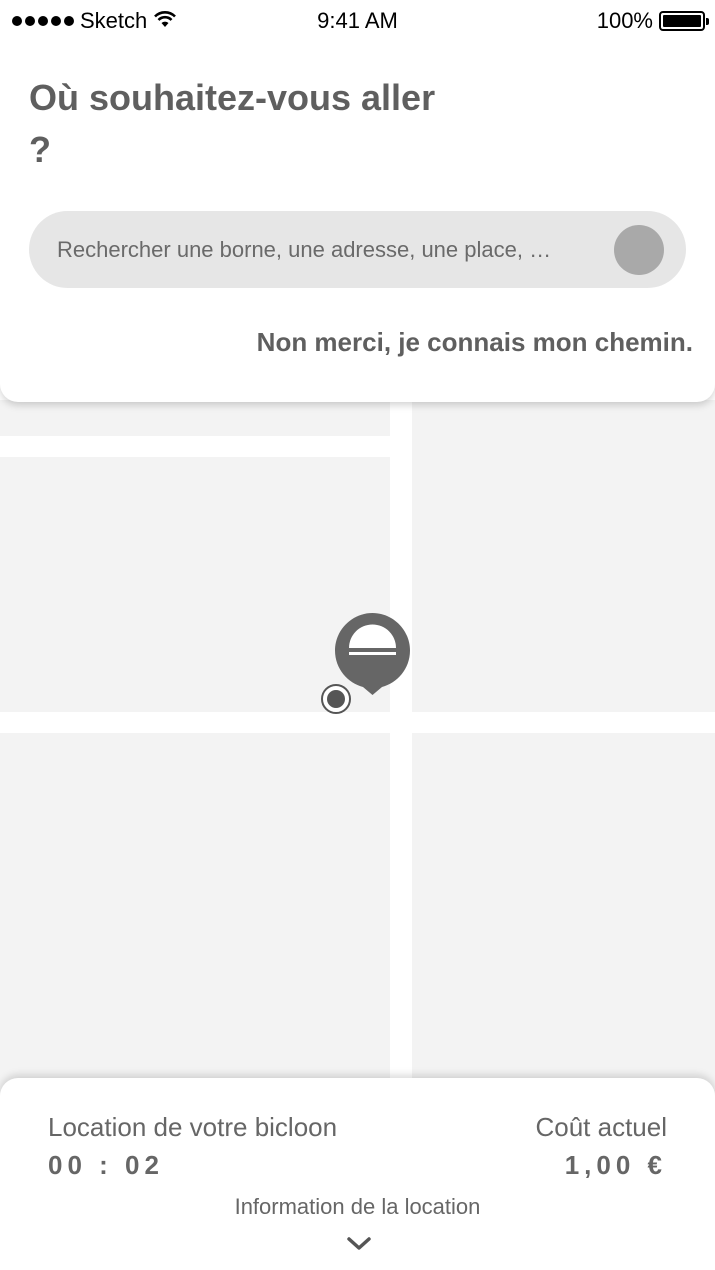 The width and height of the screenshot is (715, 1270). I want to click on chevron-down-icon, so click(359, 1244).